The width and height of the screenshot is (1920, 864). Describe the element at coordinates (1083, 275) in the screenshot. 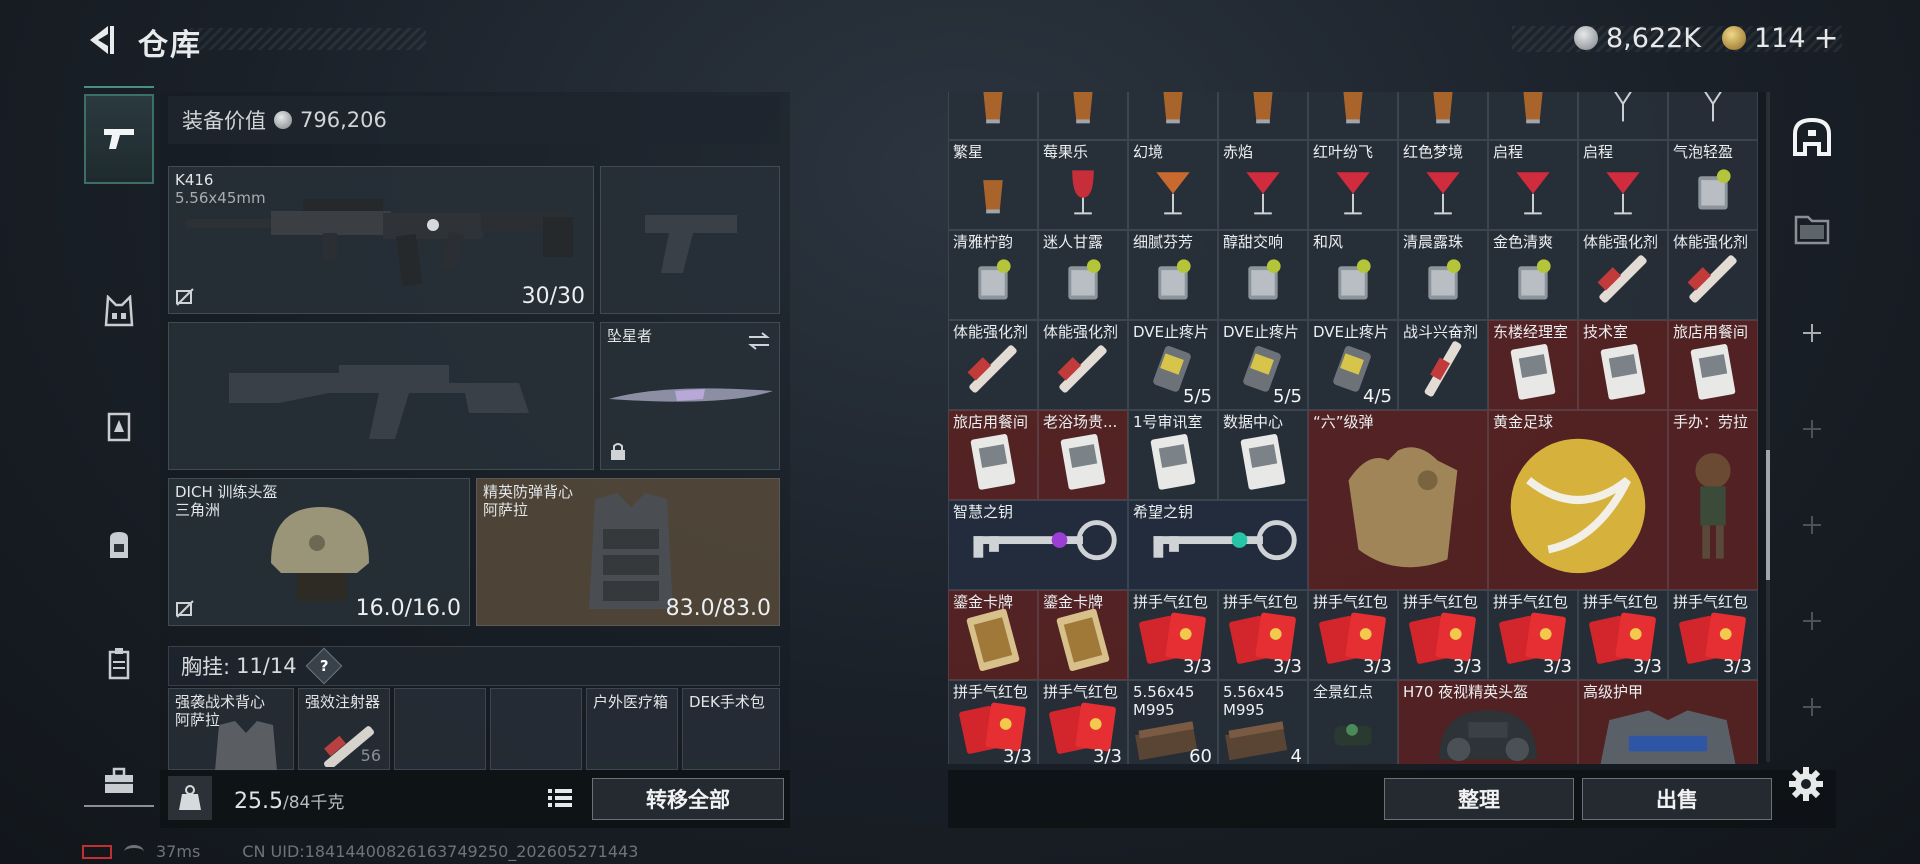

I see `stash-item: 迷人甘露` at that location.